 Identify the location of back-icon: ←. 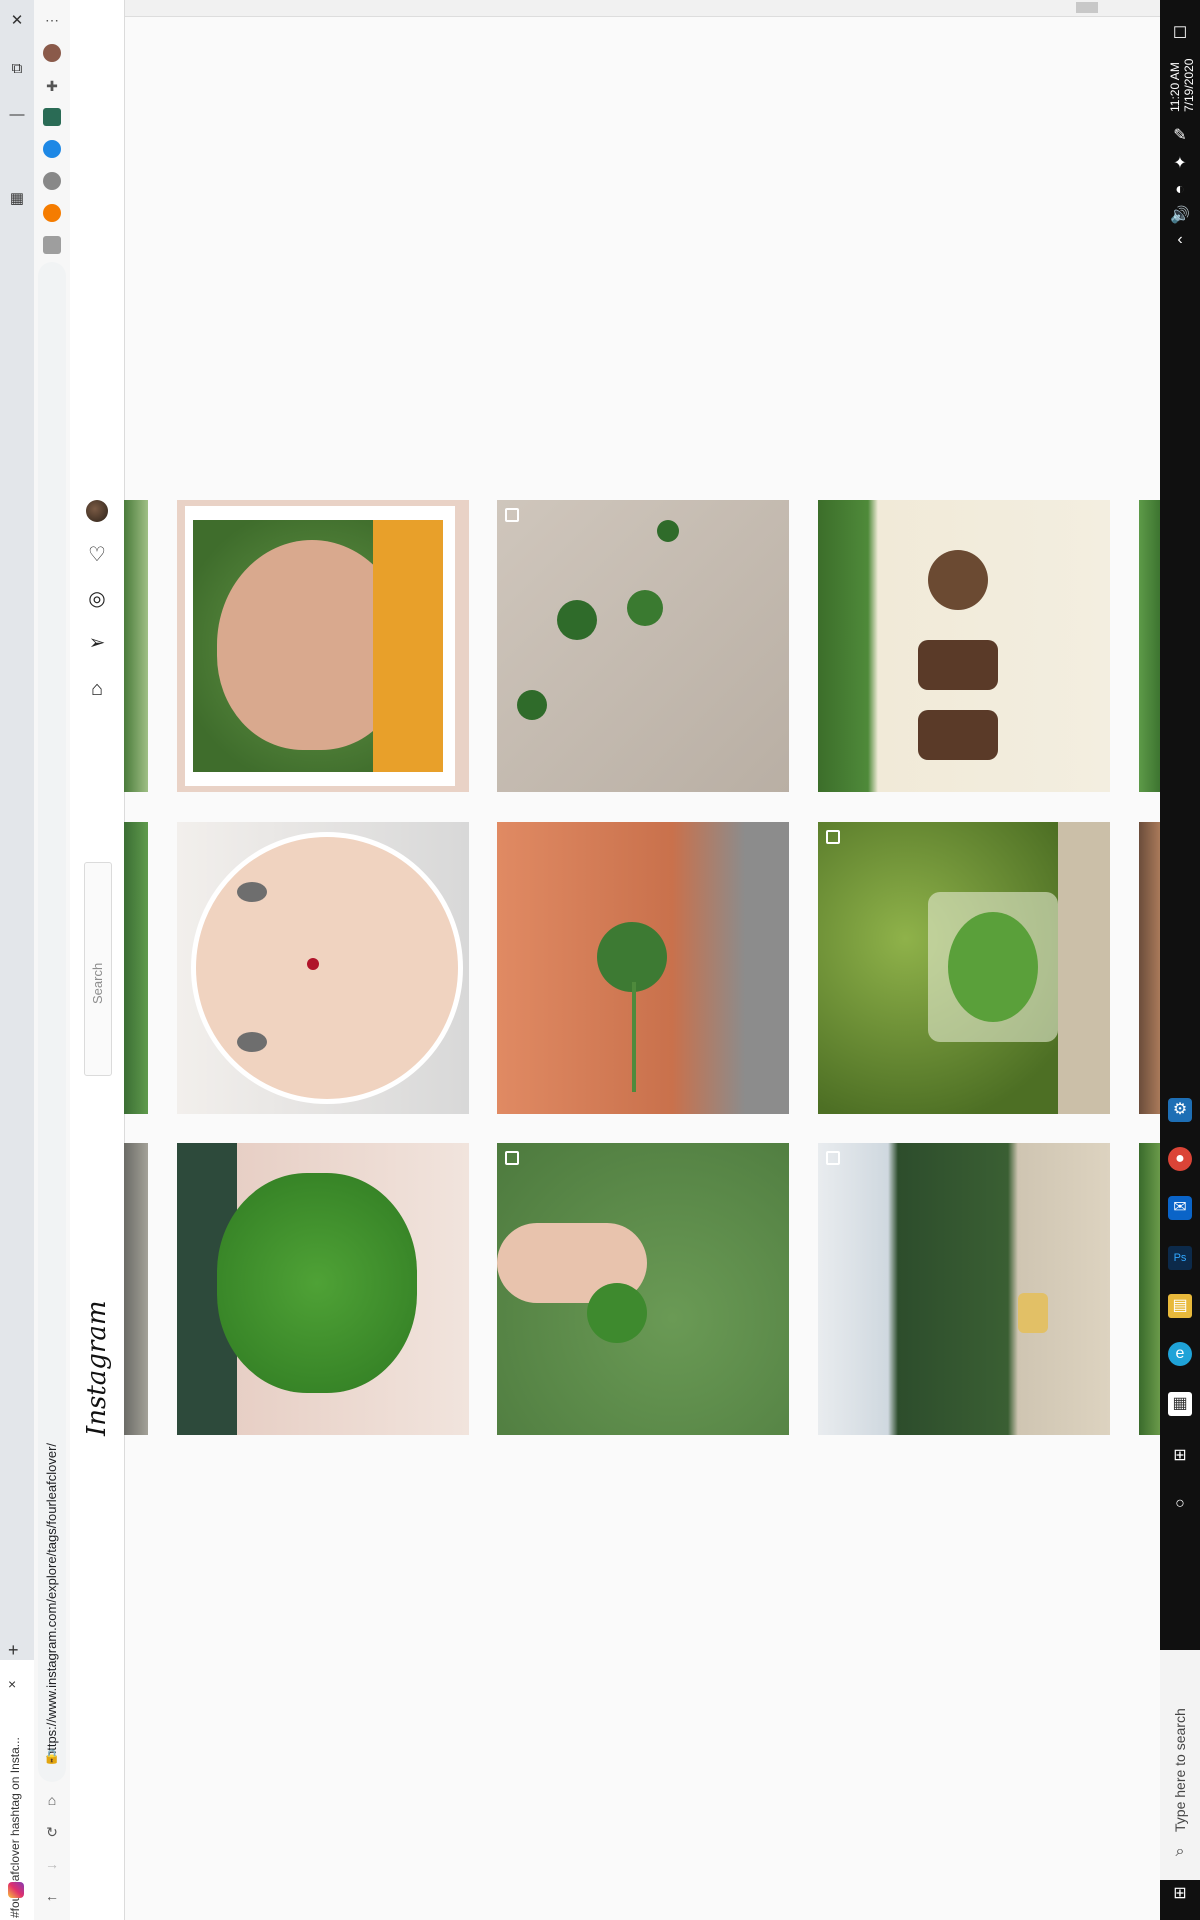
(52, 1896).